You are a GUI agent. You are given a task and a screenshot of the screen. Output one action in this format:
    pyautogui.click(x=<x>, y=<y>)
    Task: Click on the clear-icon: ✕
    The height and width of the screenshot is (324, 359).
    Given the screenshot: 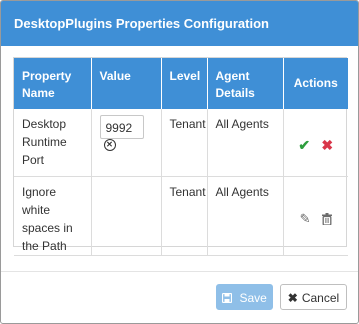 What is the action you would take?
    pyautogui.click(x=109, y=144)
    